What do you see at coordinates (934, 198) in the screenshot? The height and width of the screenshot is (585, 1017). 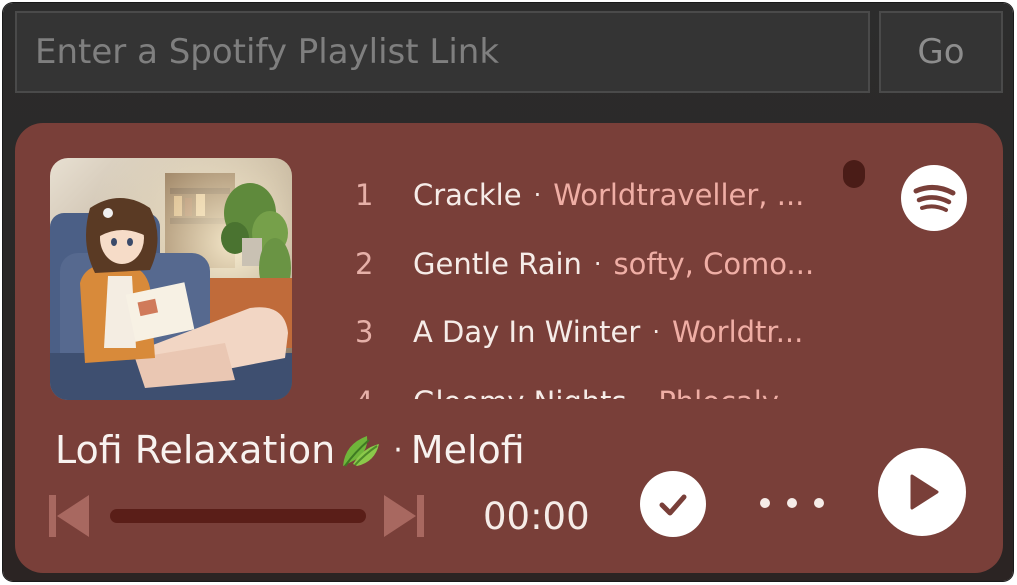 I see `spotify-icon` at bounding box center [934, 198].